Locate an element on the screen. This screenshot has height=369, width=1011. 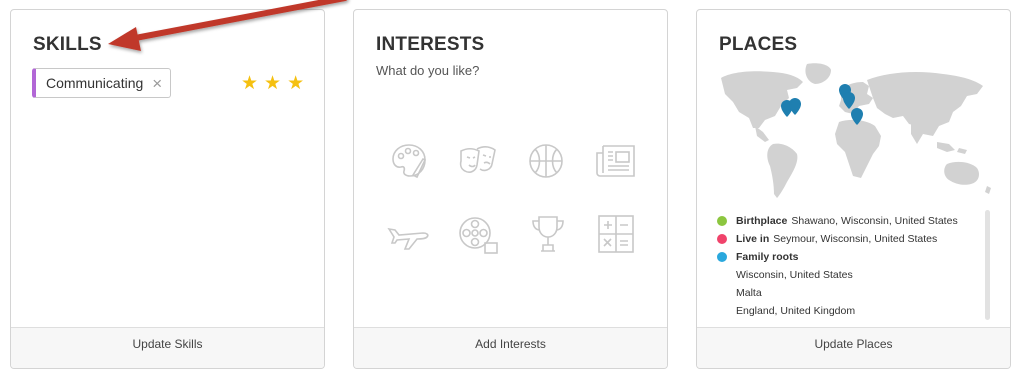
calculator-icon is located at coordinates (616, 234).